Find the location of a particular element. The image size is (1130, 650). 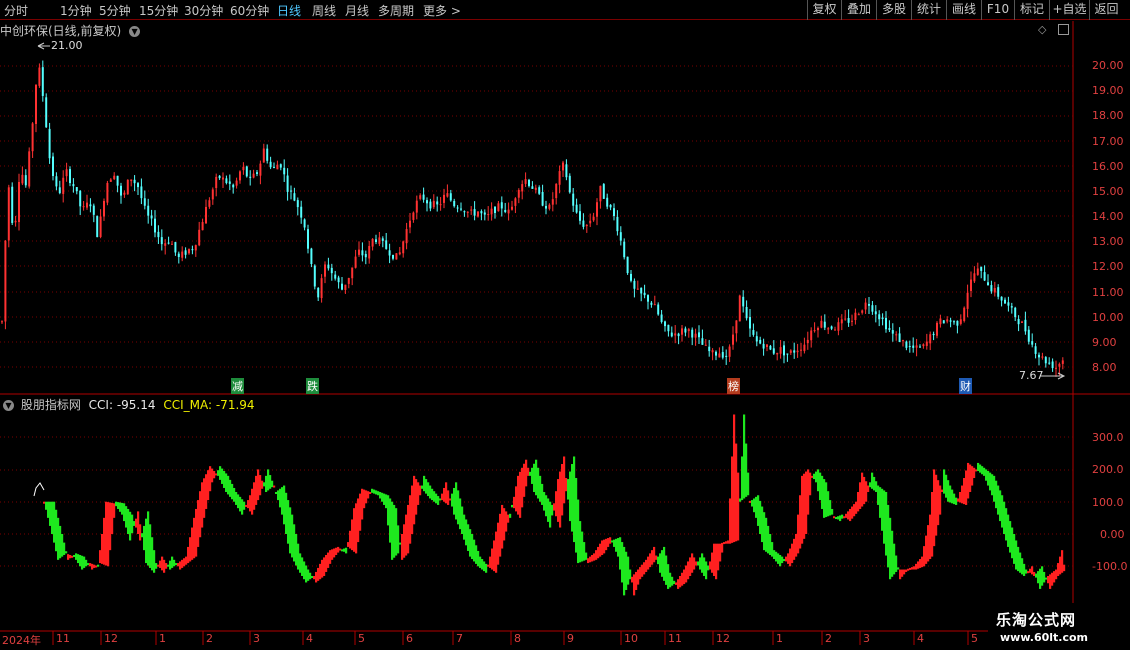

high-price-label: 21.00 is located at coordinates (67, 45).